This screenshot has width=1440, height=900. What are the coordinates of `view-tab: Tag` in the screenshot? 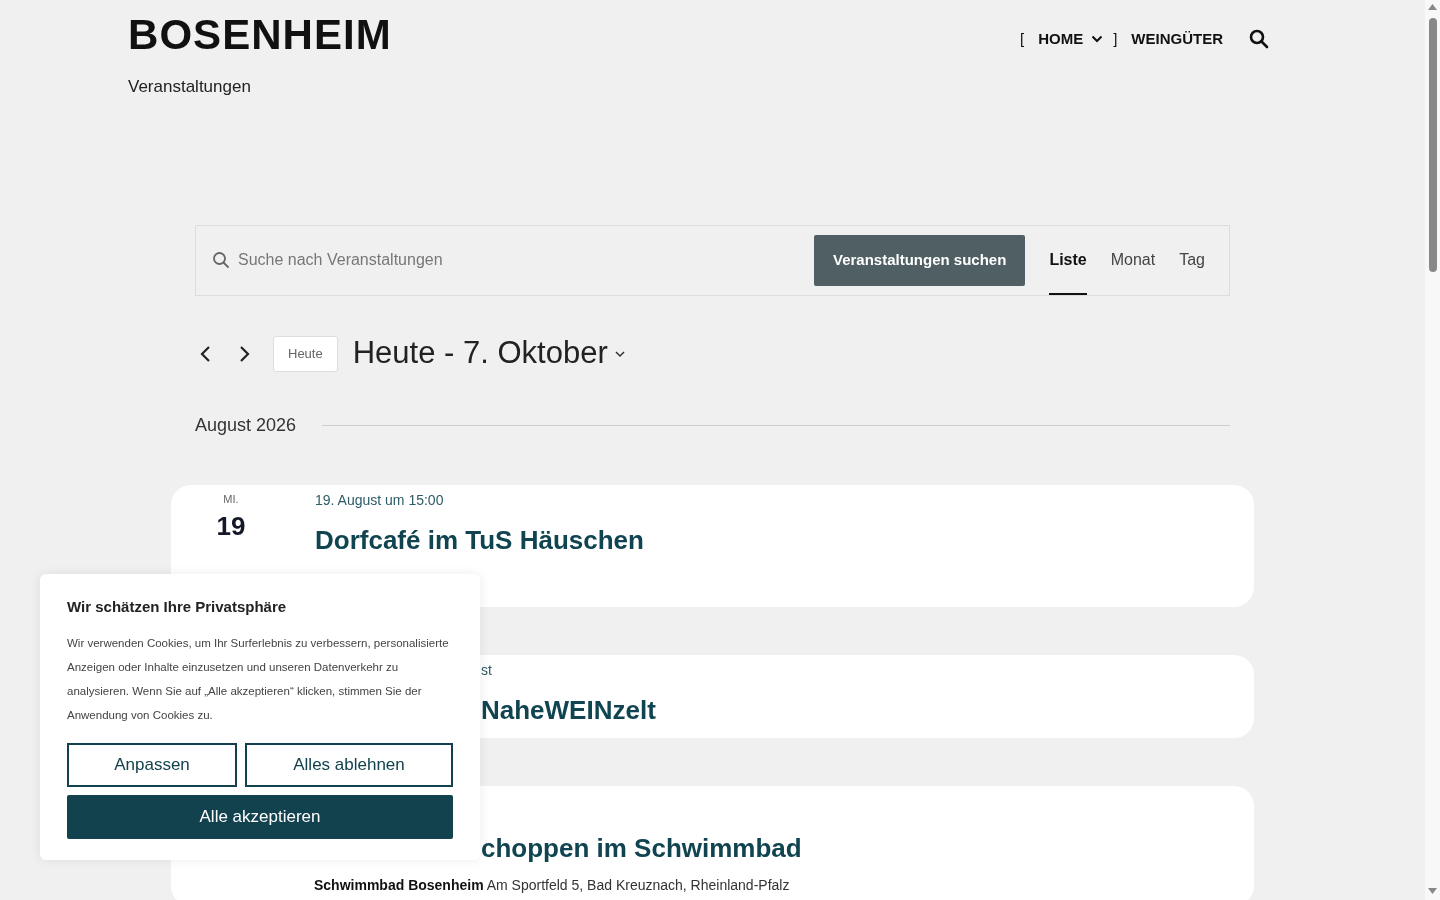 It's located at (1192, 260).